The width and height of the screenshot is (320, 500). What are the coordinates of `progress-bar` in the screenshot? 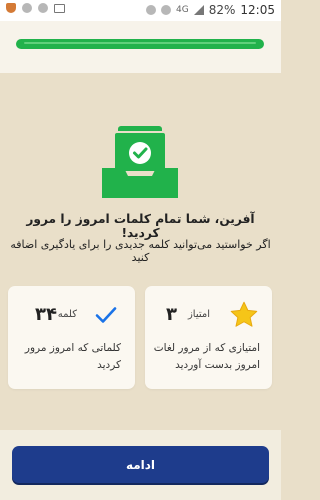 It's located at (140, 44).